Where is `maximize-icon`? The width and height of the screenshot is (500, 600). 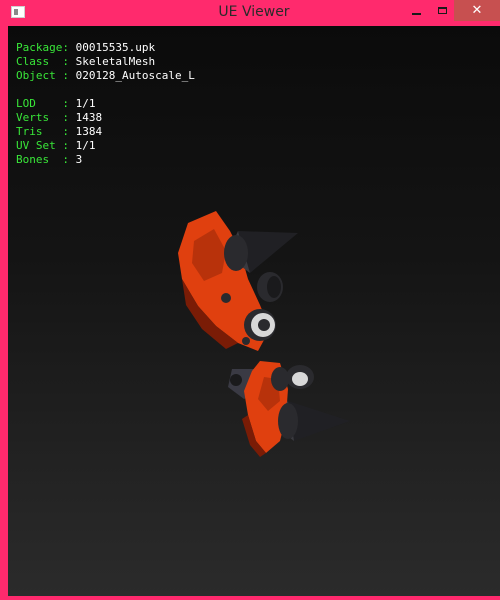
maximize-icon is located at coordinates (442, 10).